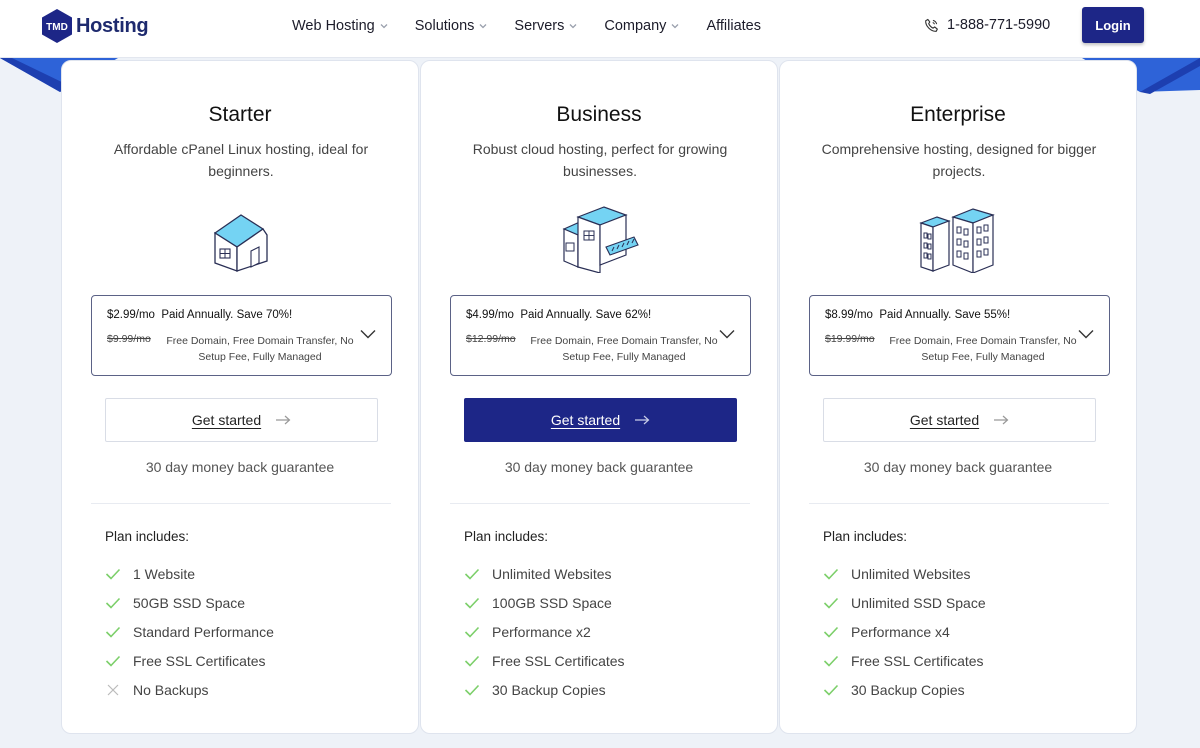 The width and height of the screenshot is (1200, 748). Describe the element at coordinates (227, 315) in the screenshot. I see `billing-note: Paid Annually. Save 70%!` at that location.